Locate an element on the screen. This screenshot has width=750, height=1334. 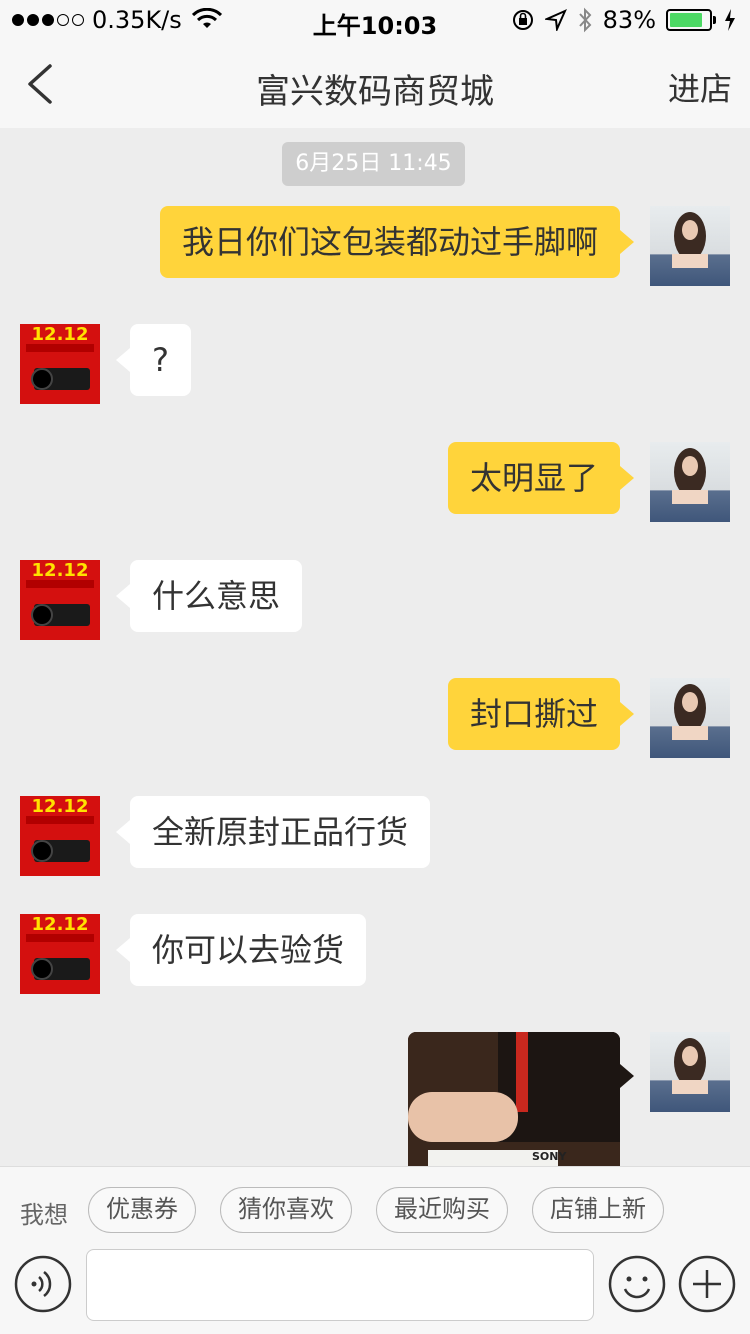
bottom-input-bar: 我想 优惠券 猜你喜欢 最近购买 店铺上新 is located at coordinates (375, 1250).